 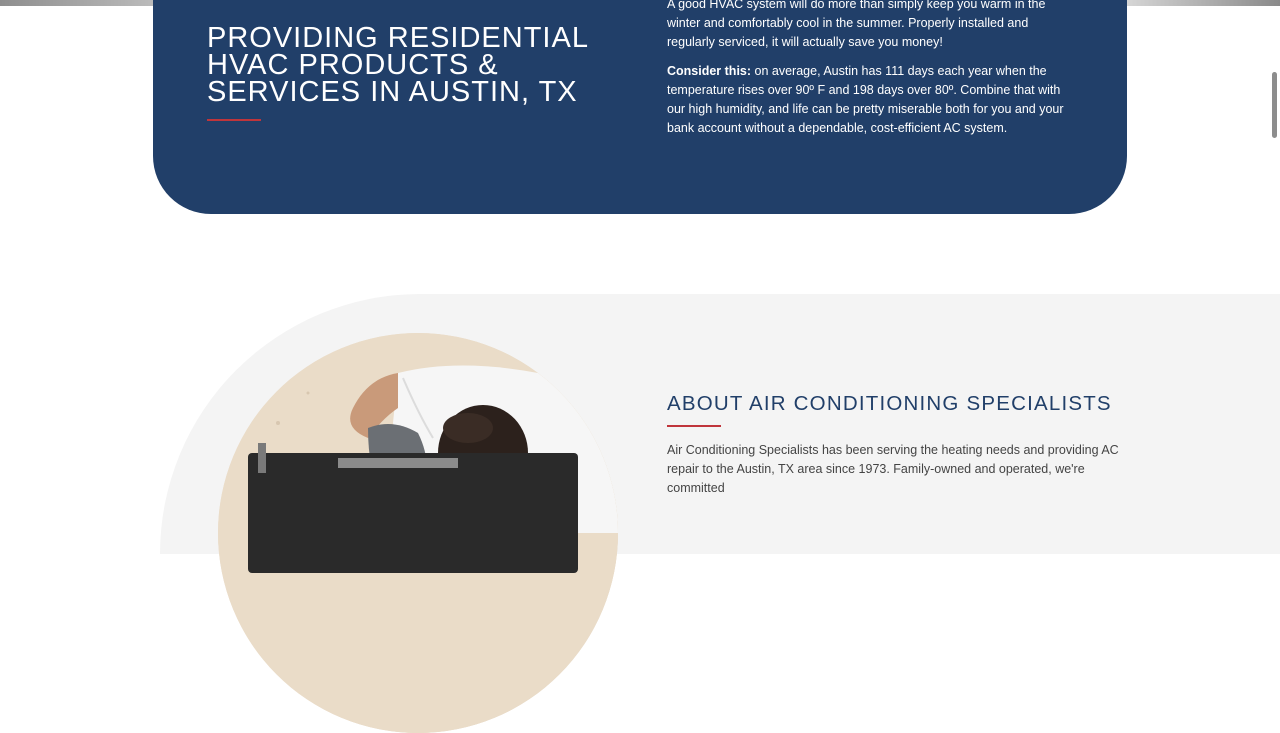 I want to click on about-accent-line, so click(x=694, y=426).